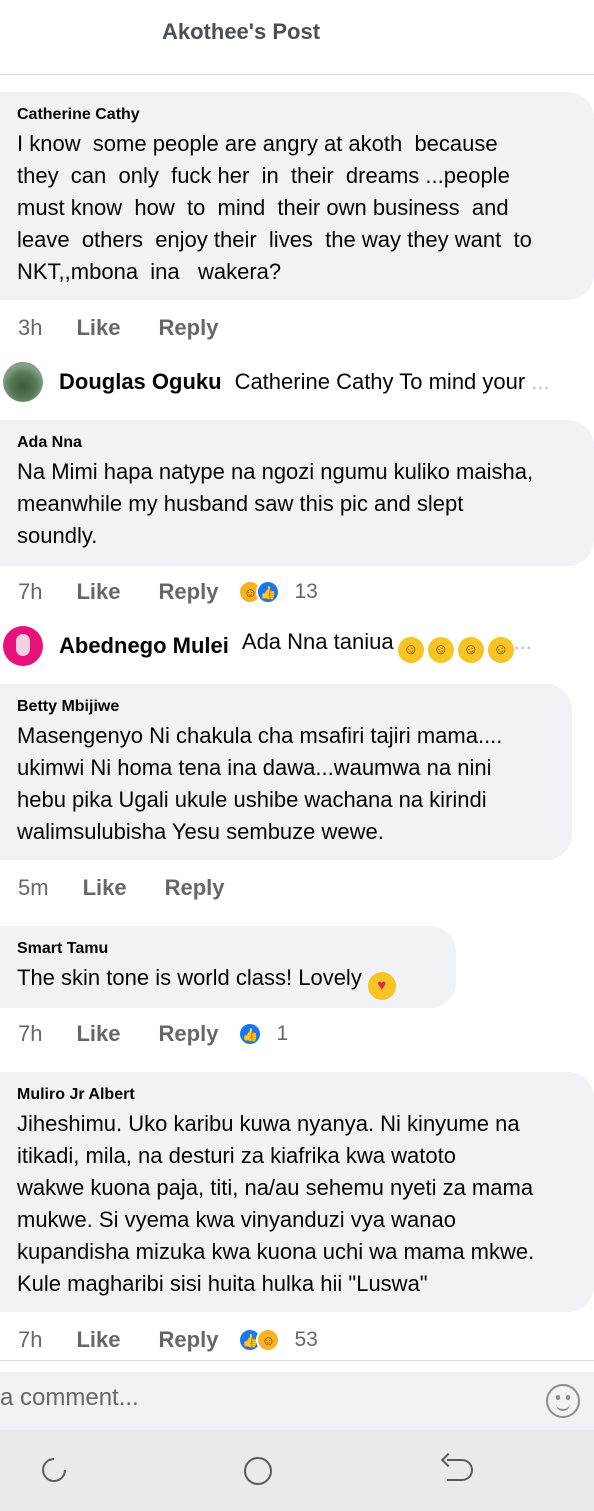 The width and height of the screenshot is (594, 1511). What do you see at coordinates (268, 1340) in the screenshot?
I see `haha-icon: ☺` at bounding box center [268, 1340].